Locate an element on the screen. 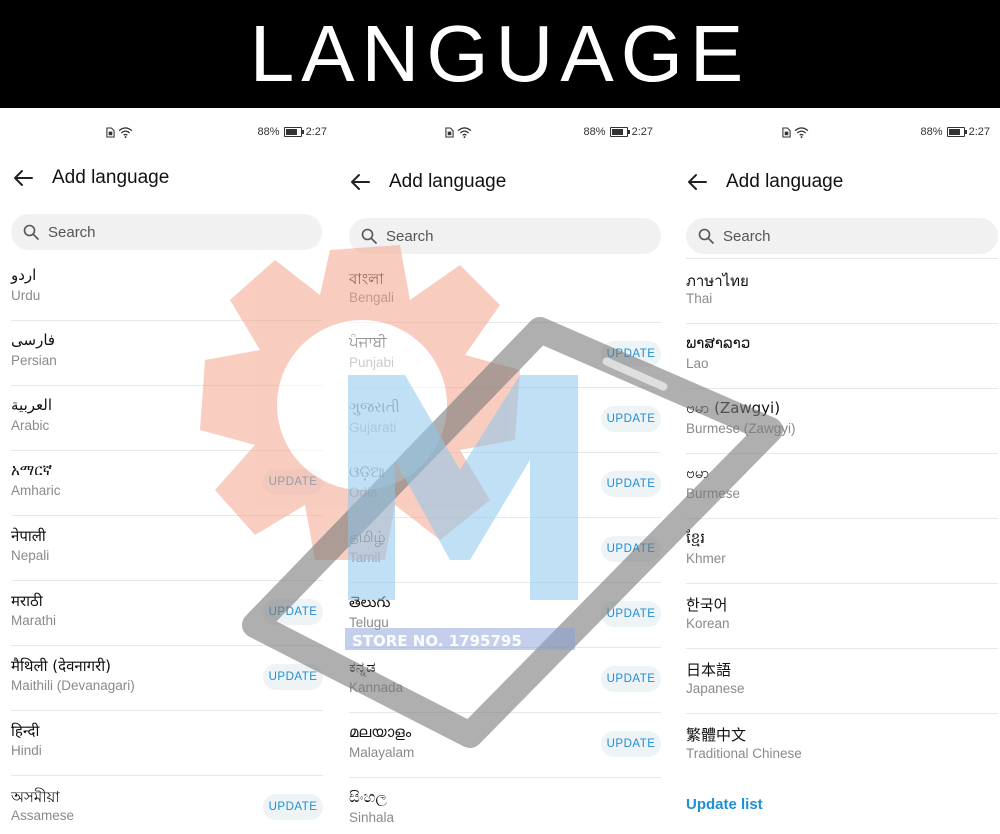  language-english-name: Punjabi is located at coordinates (372, 362).